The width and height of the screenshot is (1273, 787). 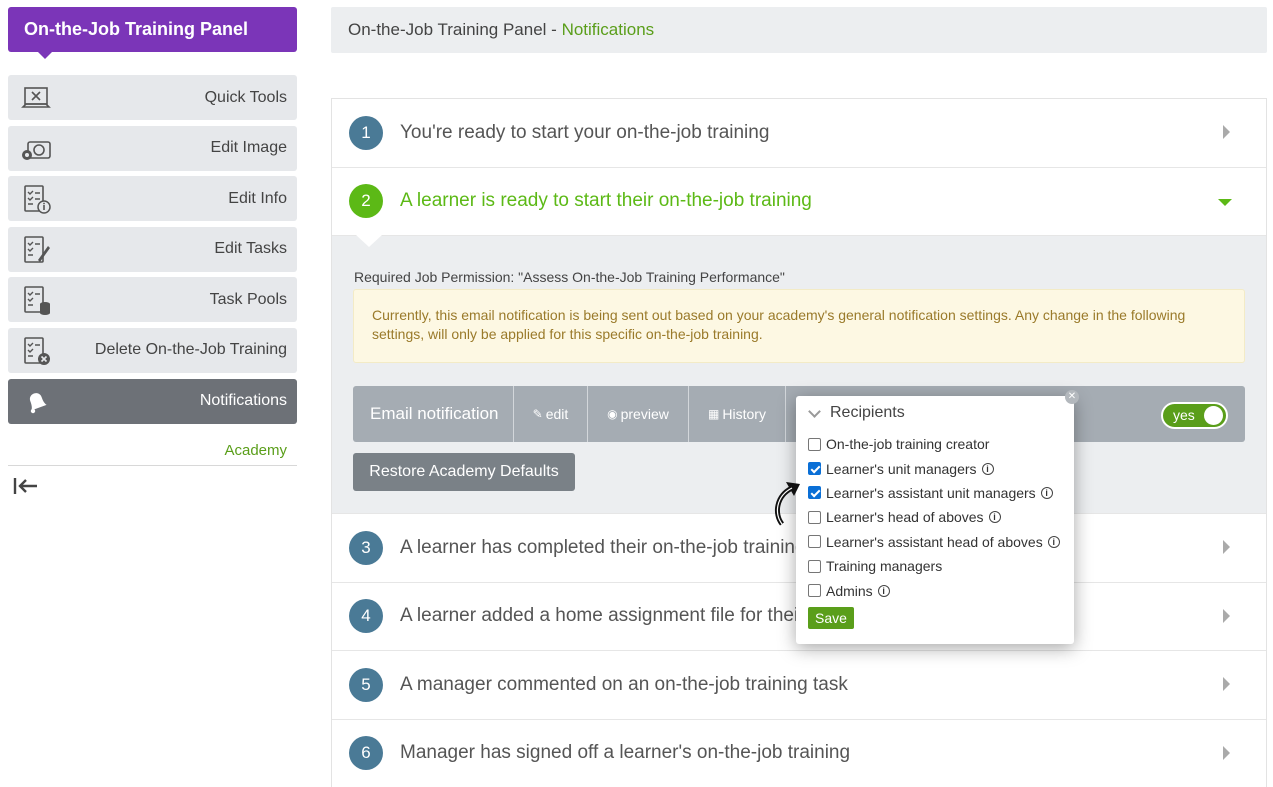 I want to click on step-number: 2, so click(x=366, y=201).